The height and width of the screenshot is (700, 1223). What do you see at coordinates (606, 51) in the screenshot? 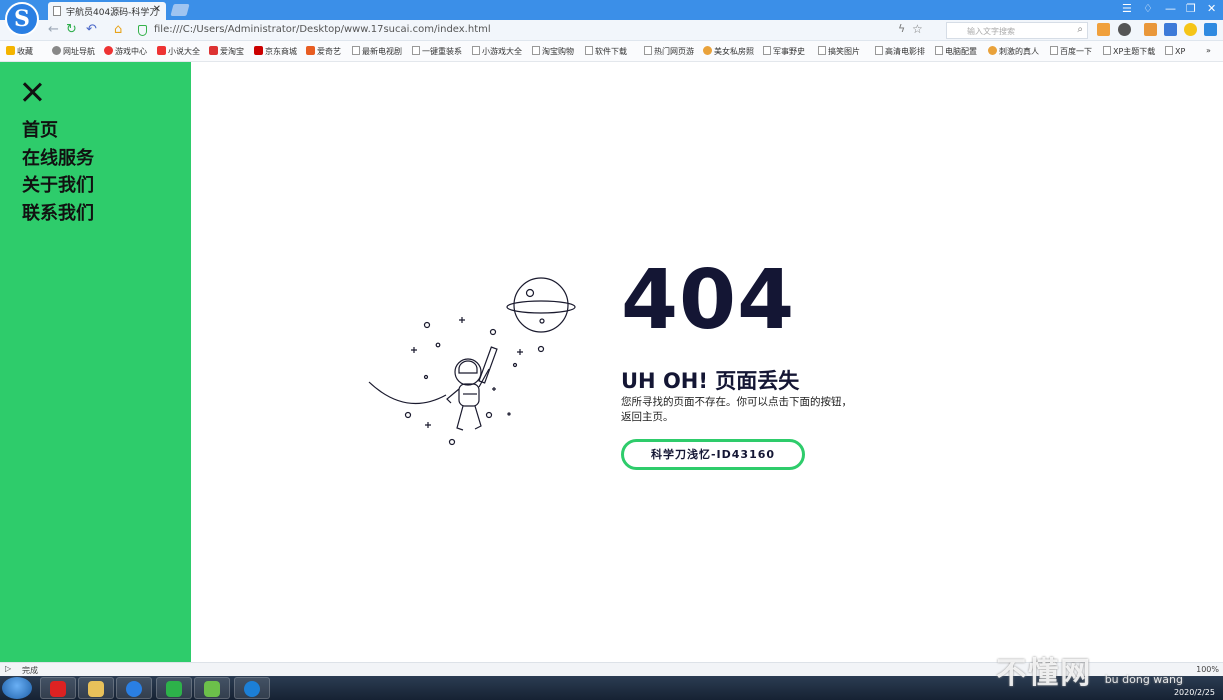
I see `bookmark-item: 软件下载` at bounding box center [606, 51].